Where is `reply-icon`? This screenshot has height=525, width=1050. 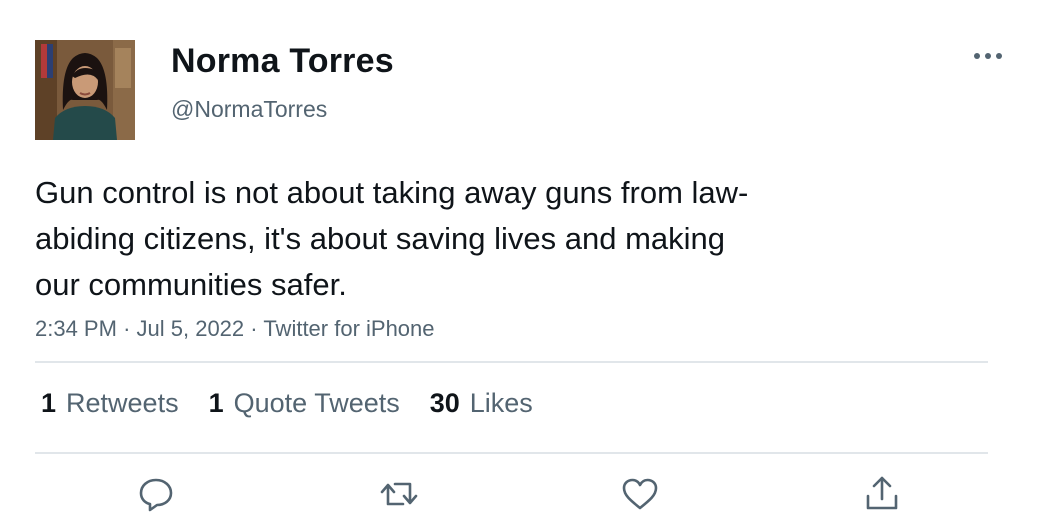 reply-icon is located at coordinates (156, 495).